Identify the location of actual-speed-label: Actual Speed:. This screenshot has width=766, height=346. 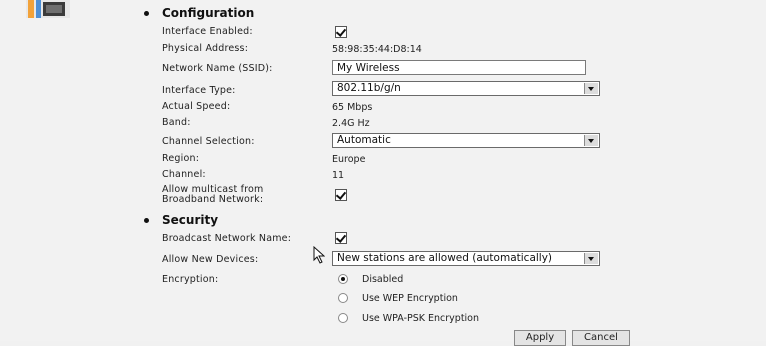
(196, 106).